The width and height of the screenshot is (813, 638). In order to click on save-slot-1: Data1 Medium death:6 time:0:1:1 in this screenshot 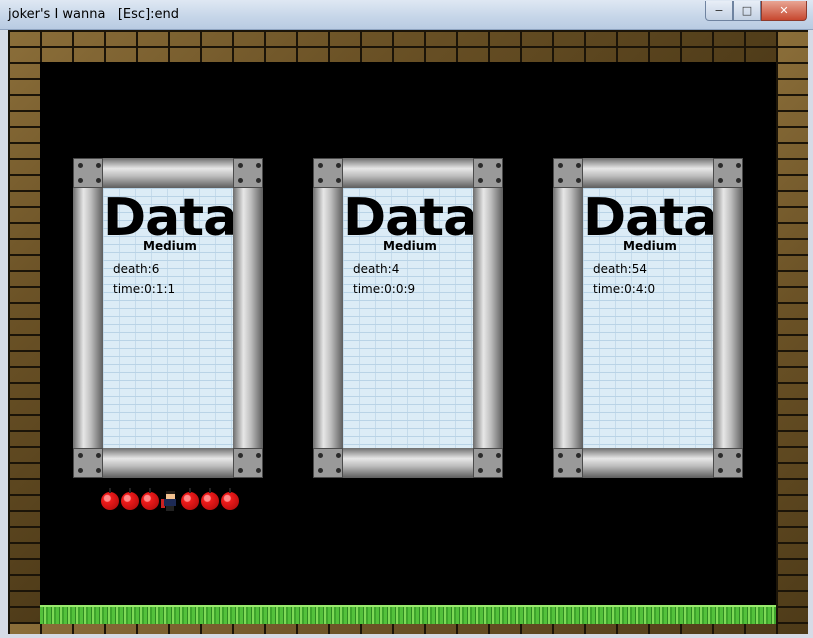, I will do `click(168, 318)`.